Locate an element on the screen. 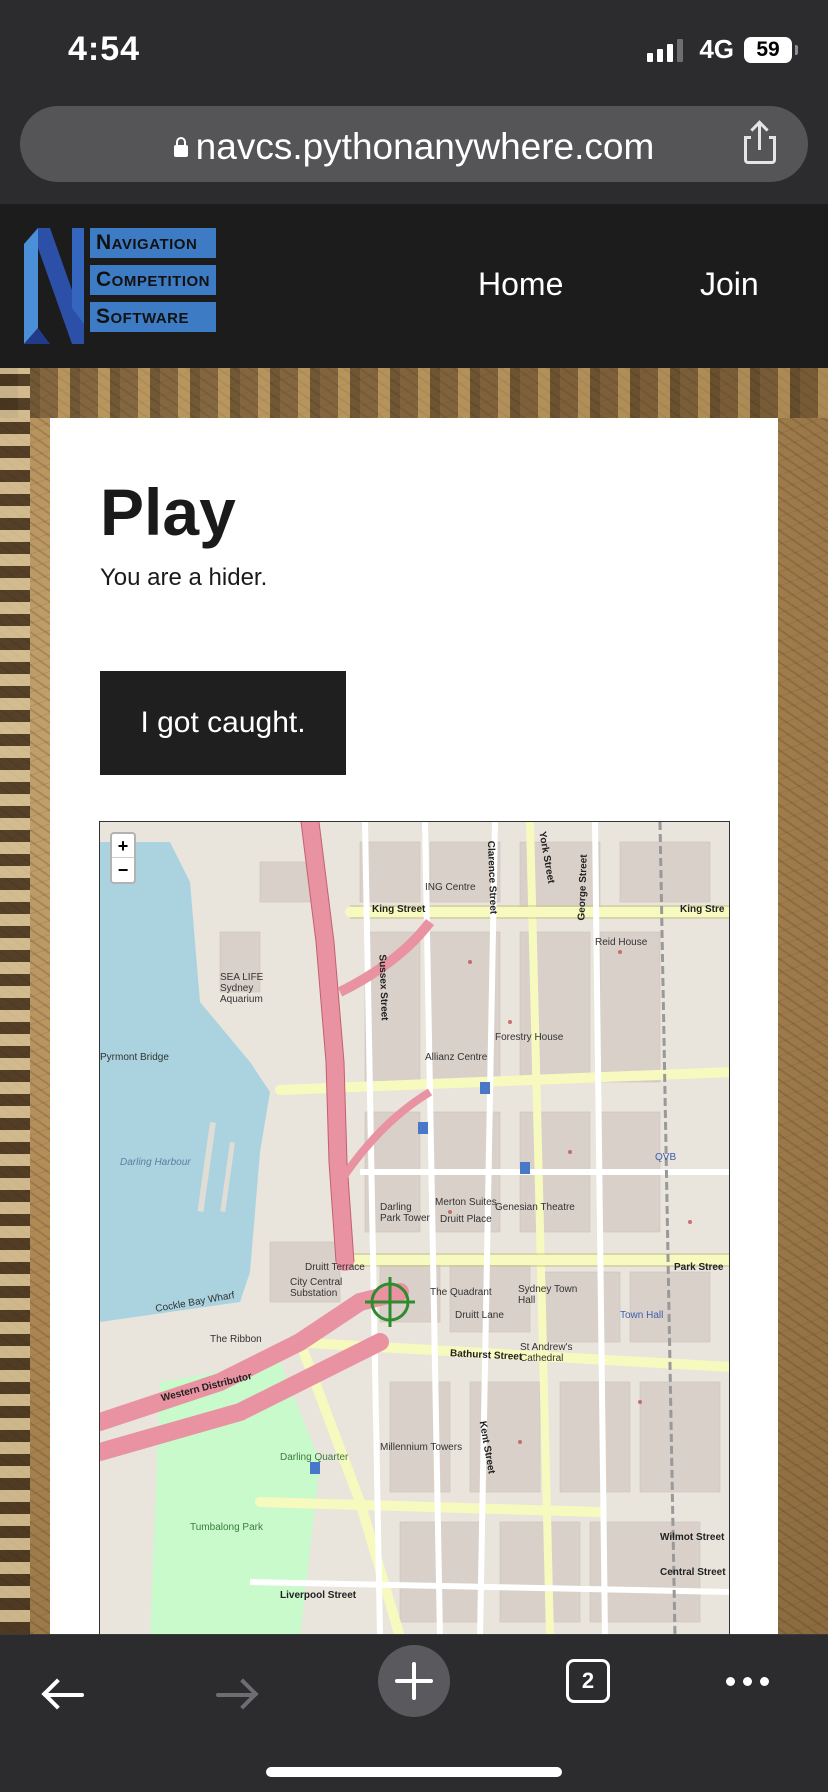 Image resolution: width=828 pixels, height=1792 pixels. map-label: Liverpool Street is located at coordinates (318, 1595).